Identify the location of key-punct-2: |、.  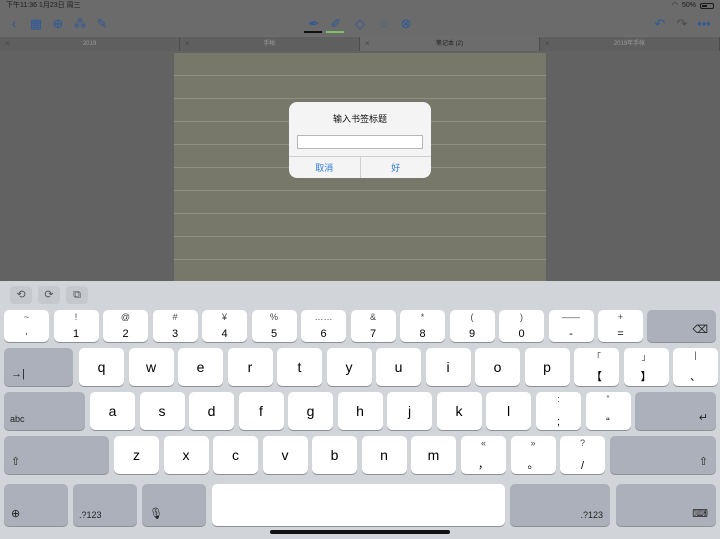
(695, 367).